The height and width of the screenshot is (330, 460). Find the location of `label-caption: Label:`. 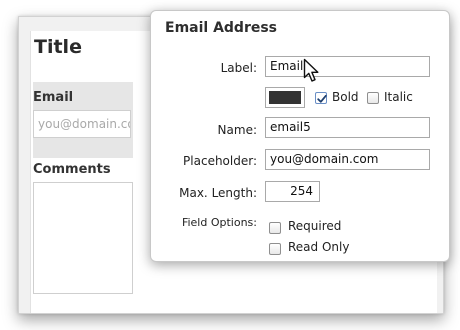

label-caption: Label: is located at coordinates (238, 68).